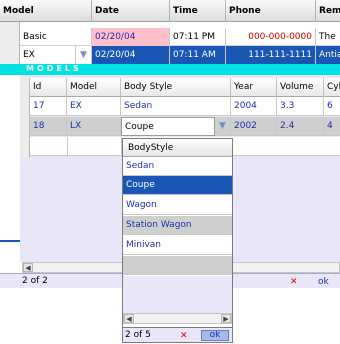  What do you see at coordinates (48, 106) in the screenshot?
I see `cell-id: 17` at bounding box center [48, 106].